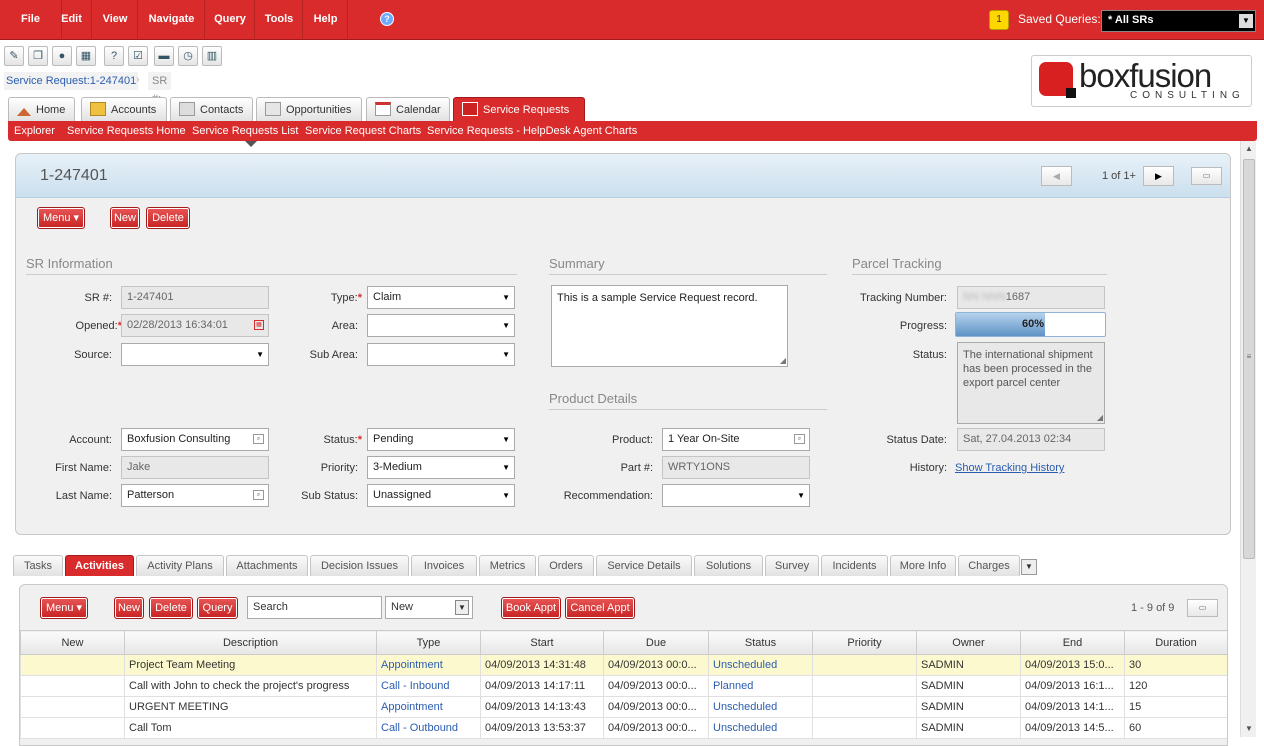  What do you see at coordinates (125, 218) in the screenshot?
I see `form-new-button: New` at bounding box center [125, 218].